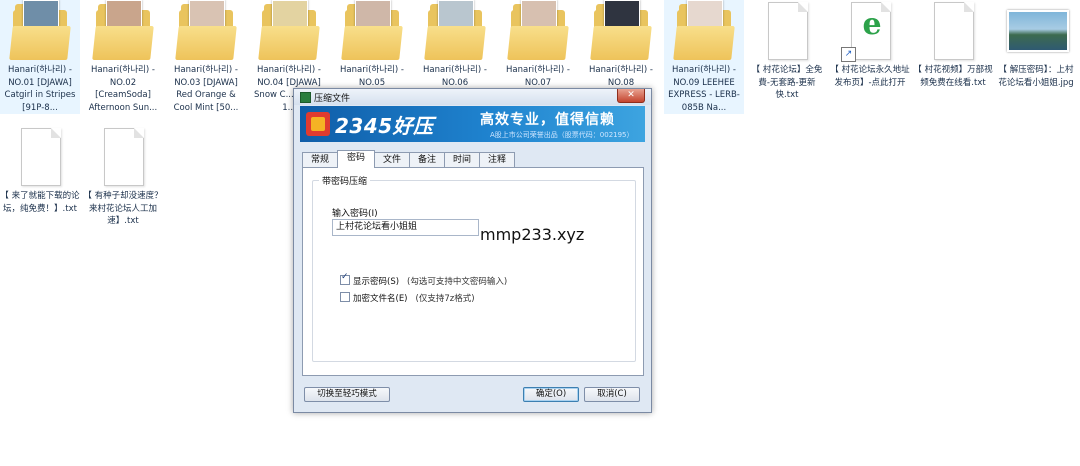 This screenshot has width=1080, height=466. I want to click on dialog-titlebar: 压缩文件 ✕, so click(472, 97).